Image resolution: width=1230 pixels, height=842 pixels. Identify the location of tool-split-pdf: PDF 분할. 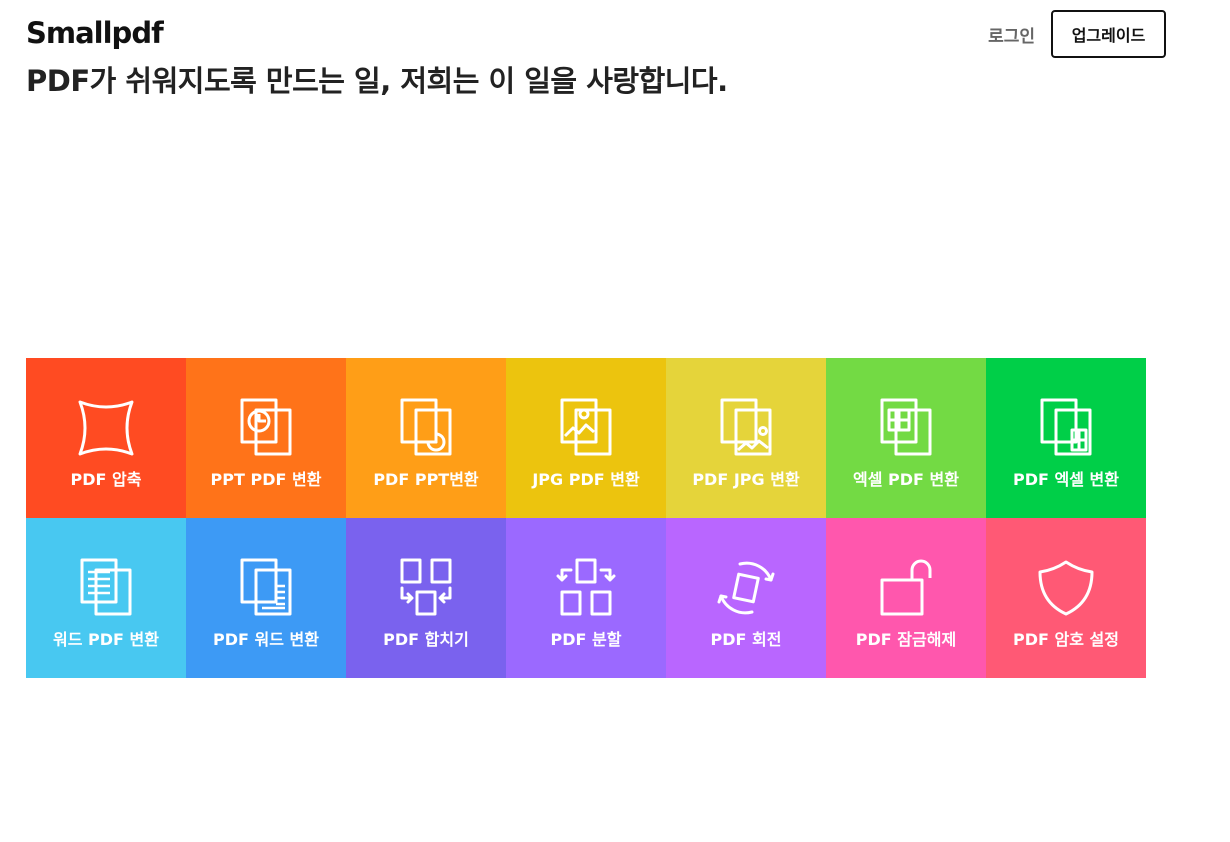
(586, 598).